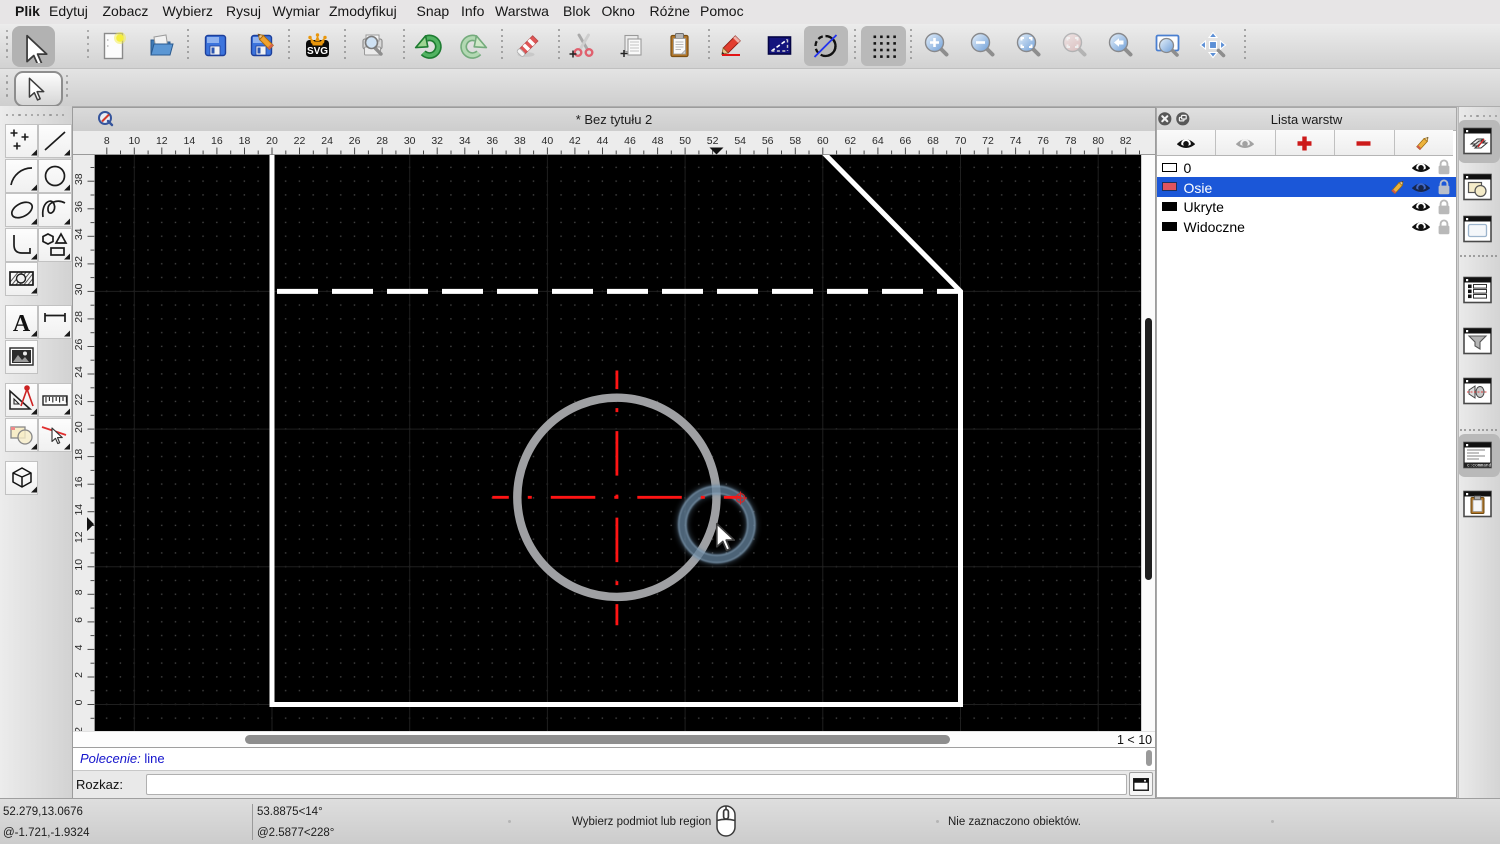 The image size is (1500, 844). Describe the element at coordinates (79, 702) in the screenshot. I see `svg-text: 0` at that location.